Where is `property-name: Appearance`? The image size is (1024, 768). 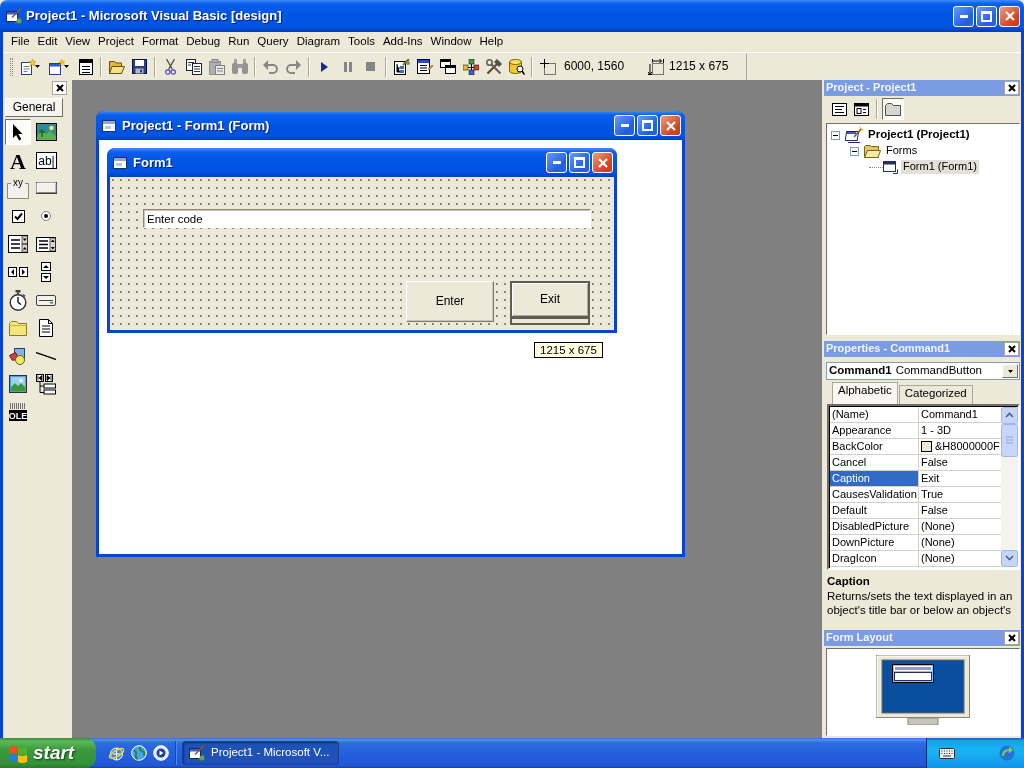
property-name: Appearance is located at coordinates (874, 430).